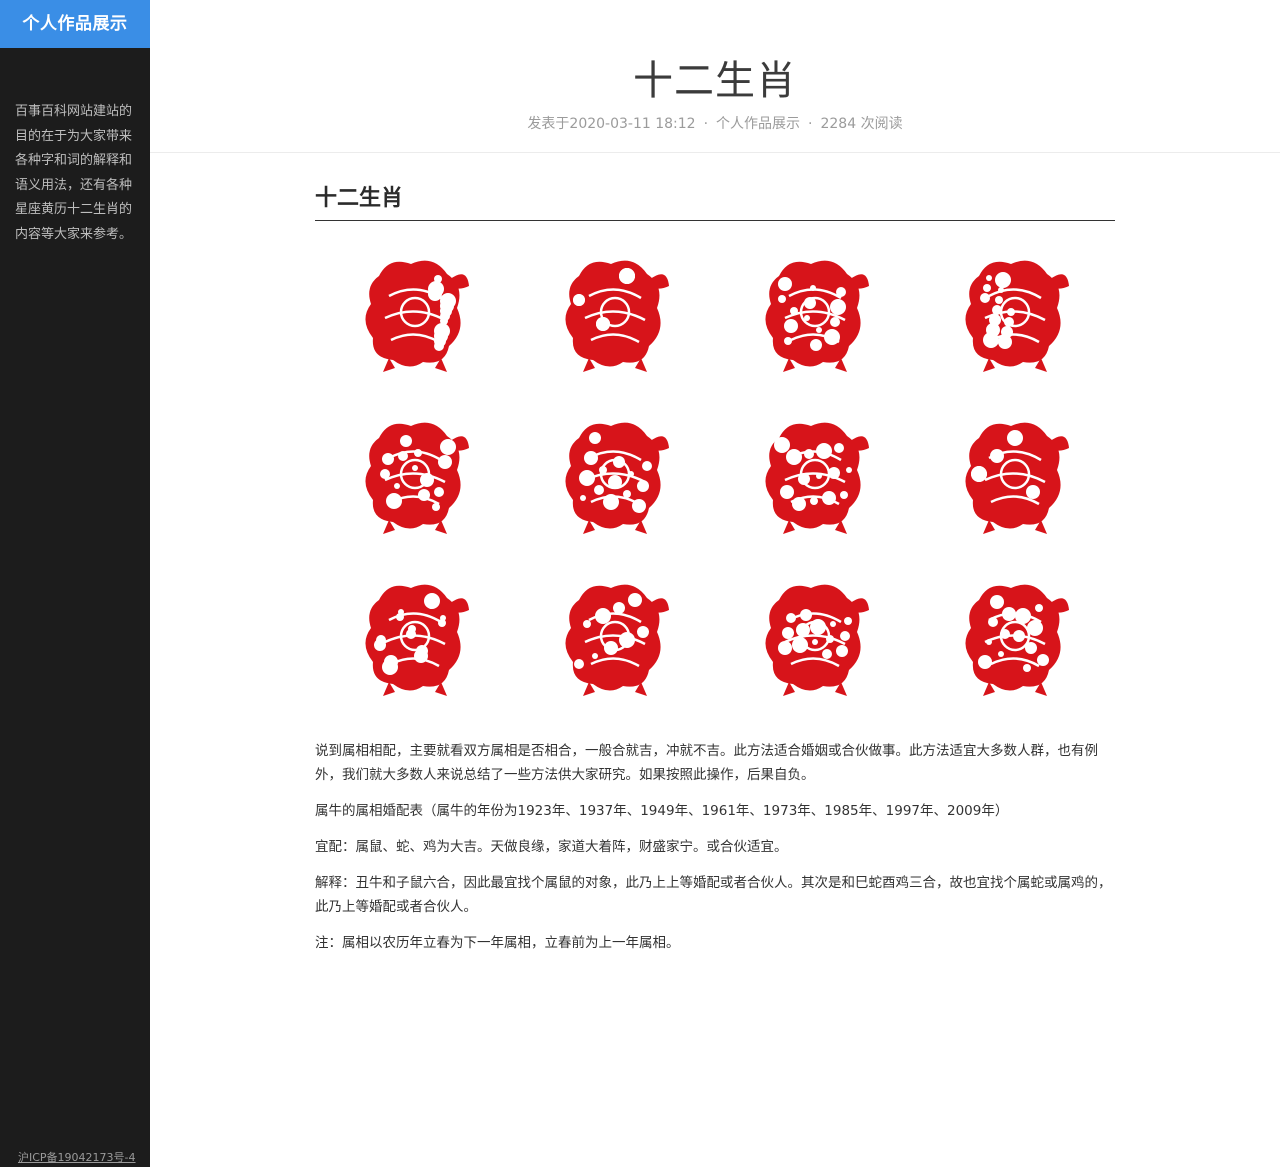  I want to click on horse-papercut-icon, so click(817, 478).